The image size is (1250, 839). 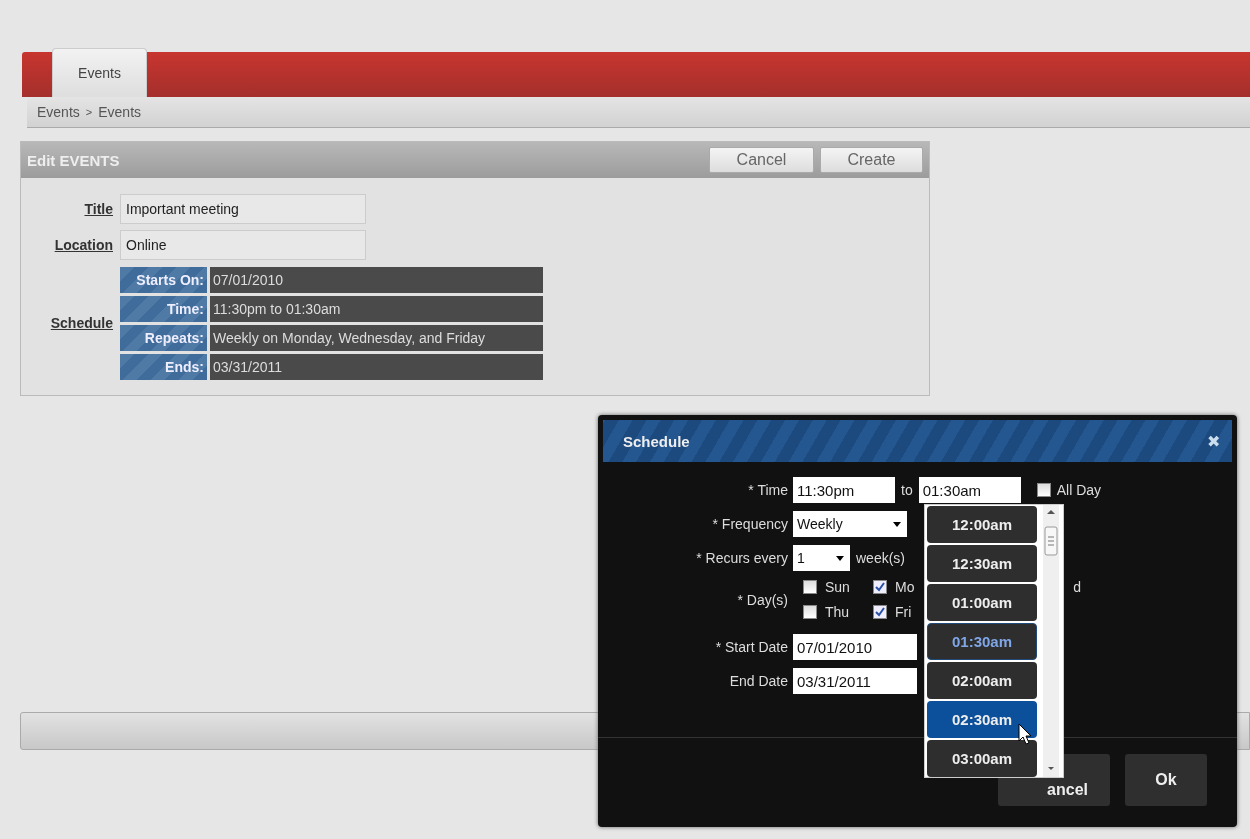 I want to click on time-option: 12:30am, so click(x=982, y=563).